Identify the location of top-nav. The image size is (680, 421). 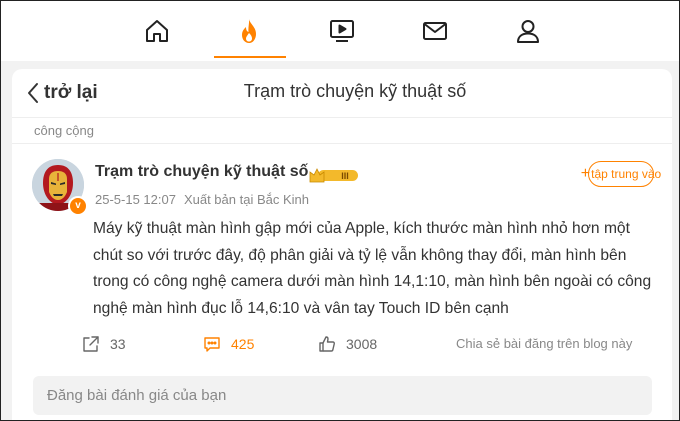
(340, 31).